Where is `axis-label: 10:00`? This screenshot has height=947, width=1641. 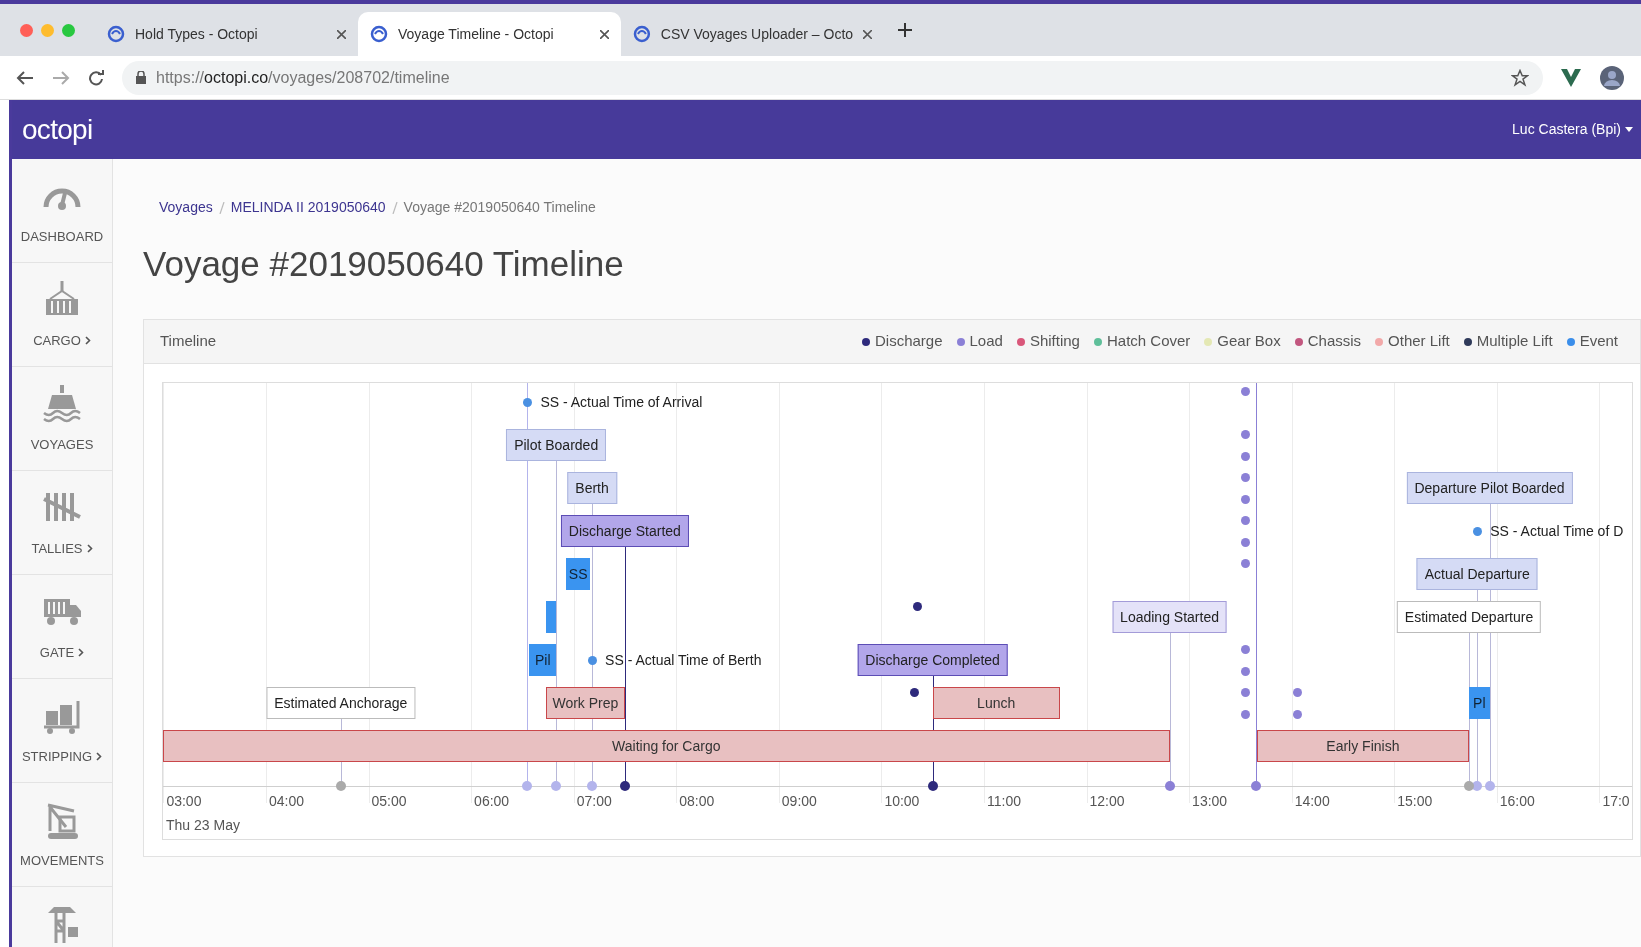
axis-label: 10:00 is located at coordinates (902, 801).